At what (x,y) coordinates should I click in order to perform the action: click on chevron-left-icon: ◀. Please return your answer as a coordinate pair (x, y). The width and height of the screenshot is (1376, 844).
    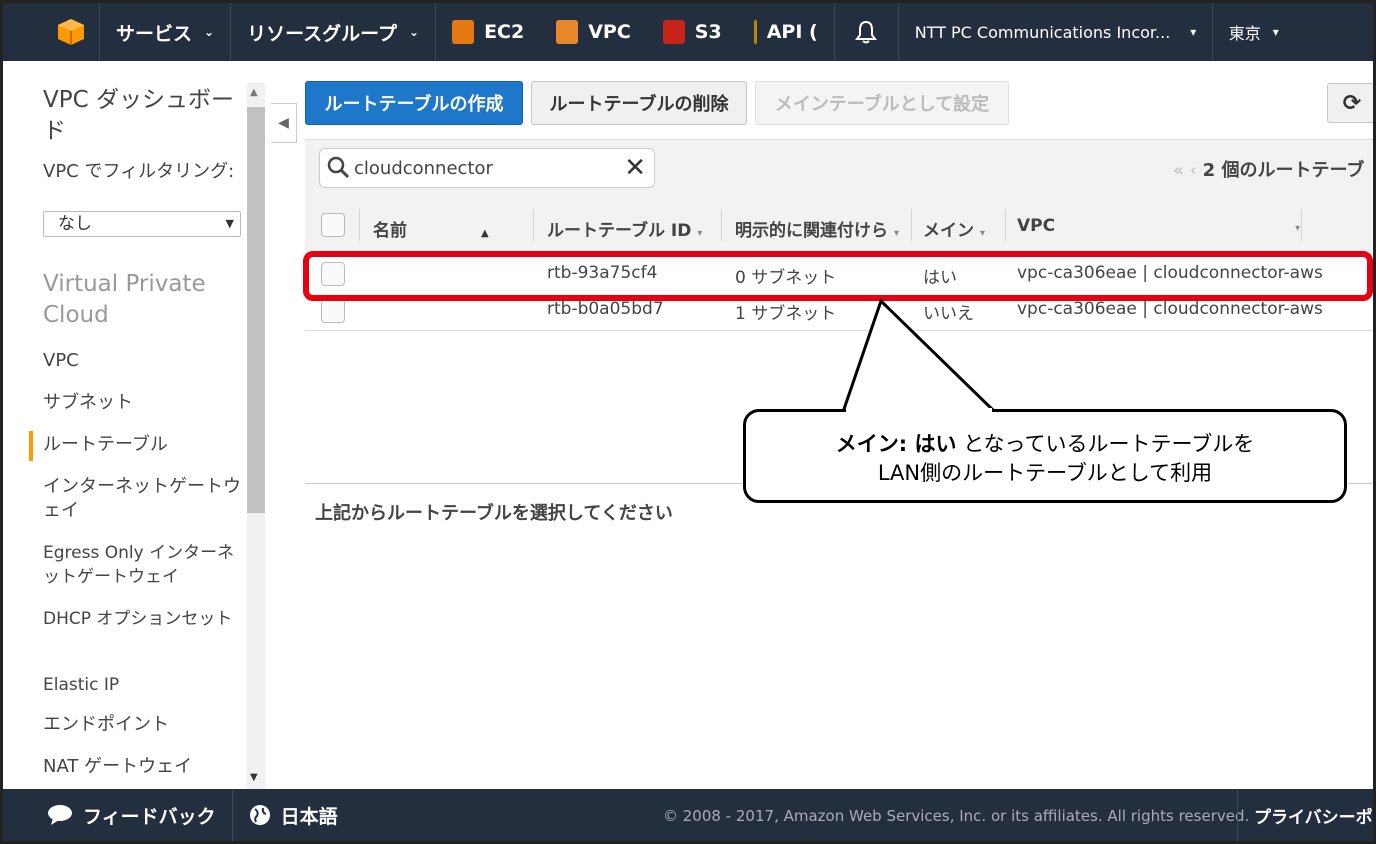
    Looking at the image, I should click on (283, 123).